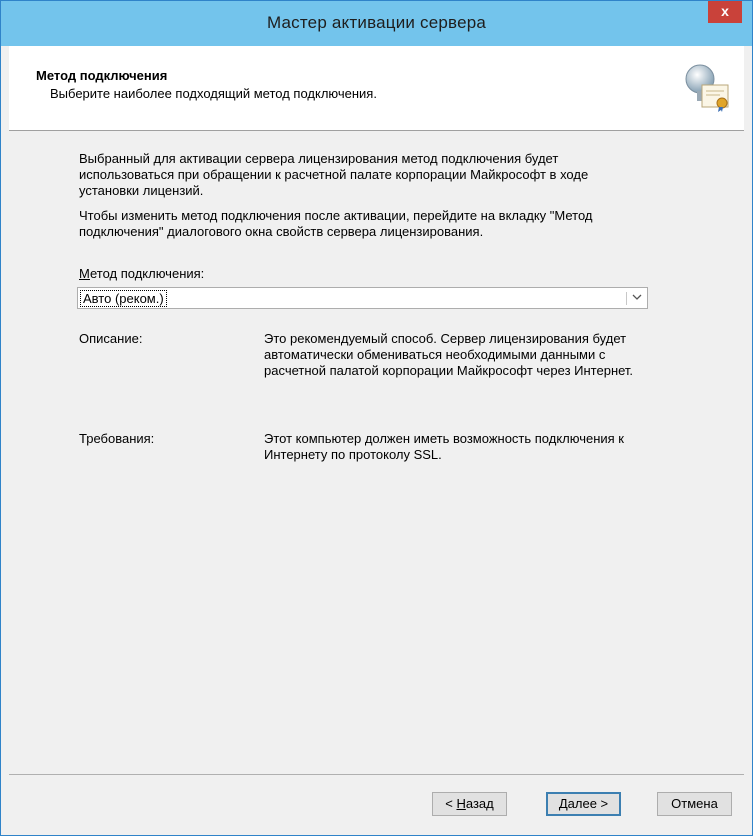  Describe the element at coordinates (84, 273) in the screenshot. I see `method-label-accelerator: М` at that location.